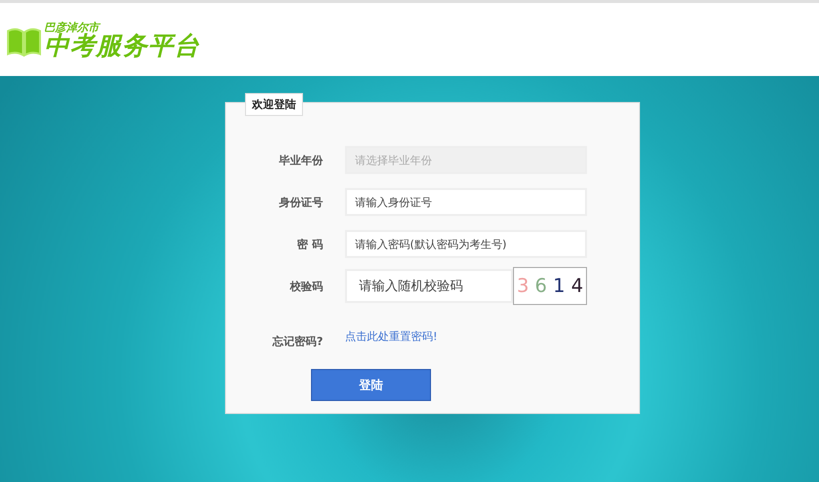  Describe the element at coordinates (122, 45) in the screenshot. I see `site-title: 中考服务平台` at that location.